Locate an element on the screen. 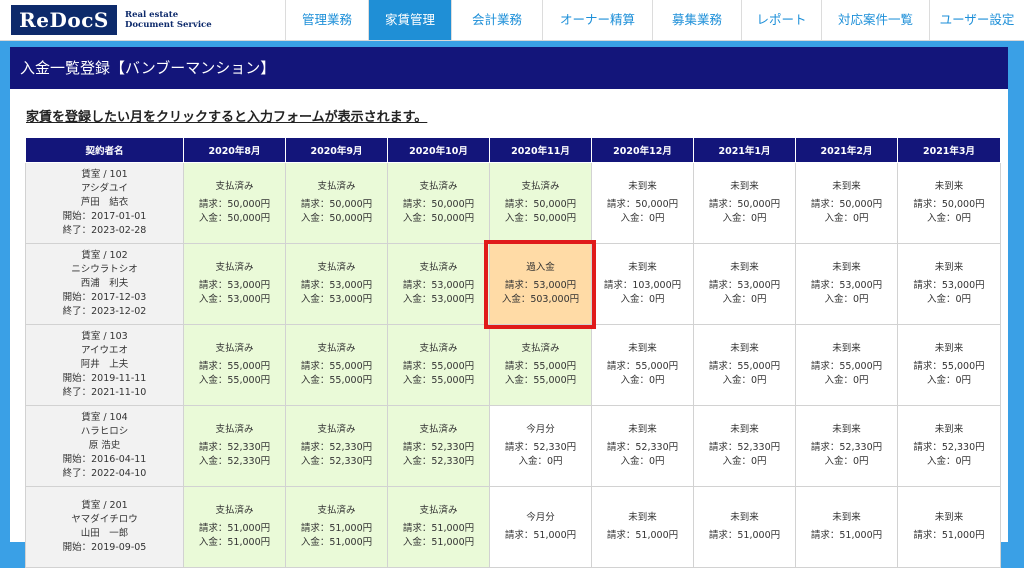 The height and width of the screenshot is (568, 1024). contractor-kana: ハラヒロシ is located at coordinates (104, 431).